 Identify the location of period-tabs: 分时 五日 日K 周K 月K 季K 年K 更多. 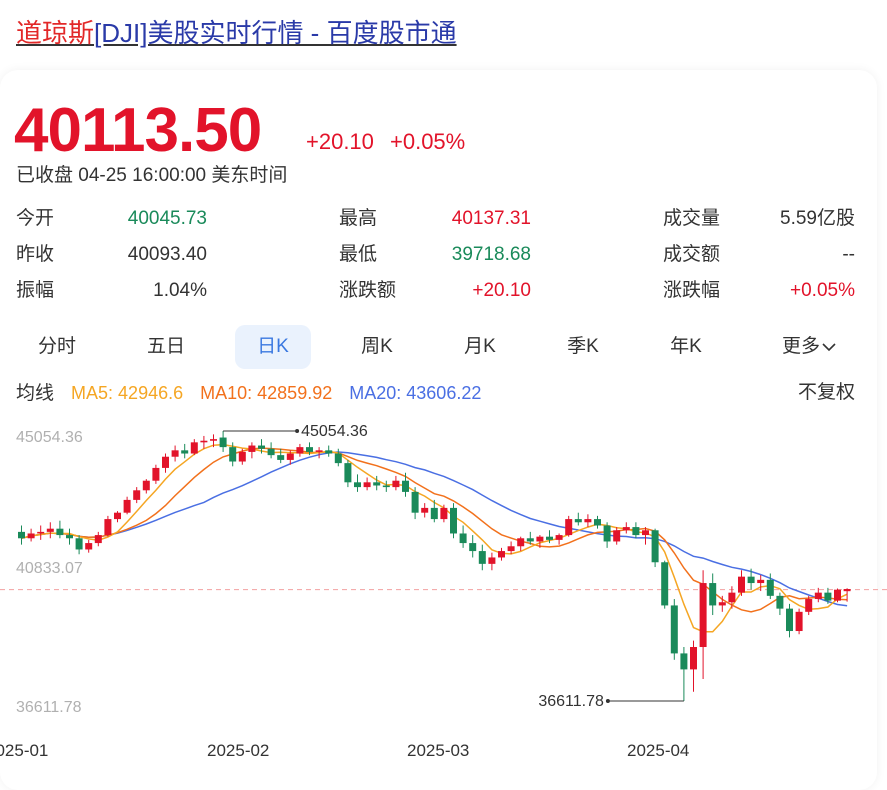
(445, 347).